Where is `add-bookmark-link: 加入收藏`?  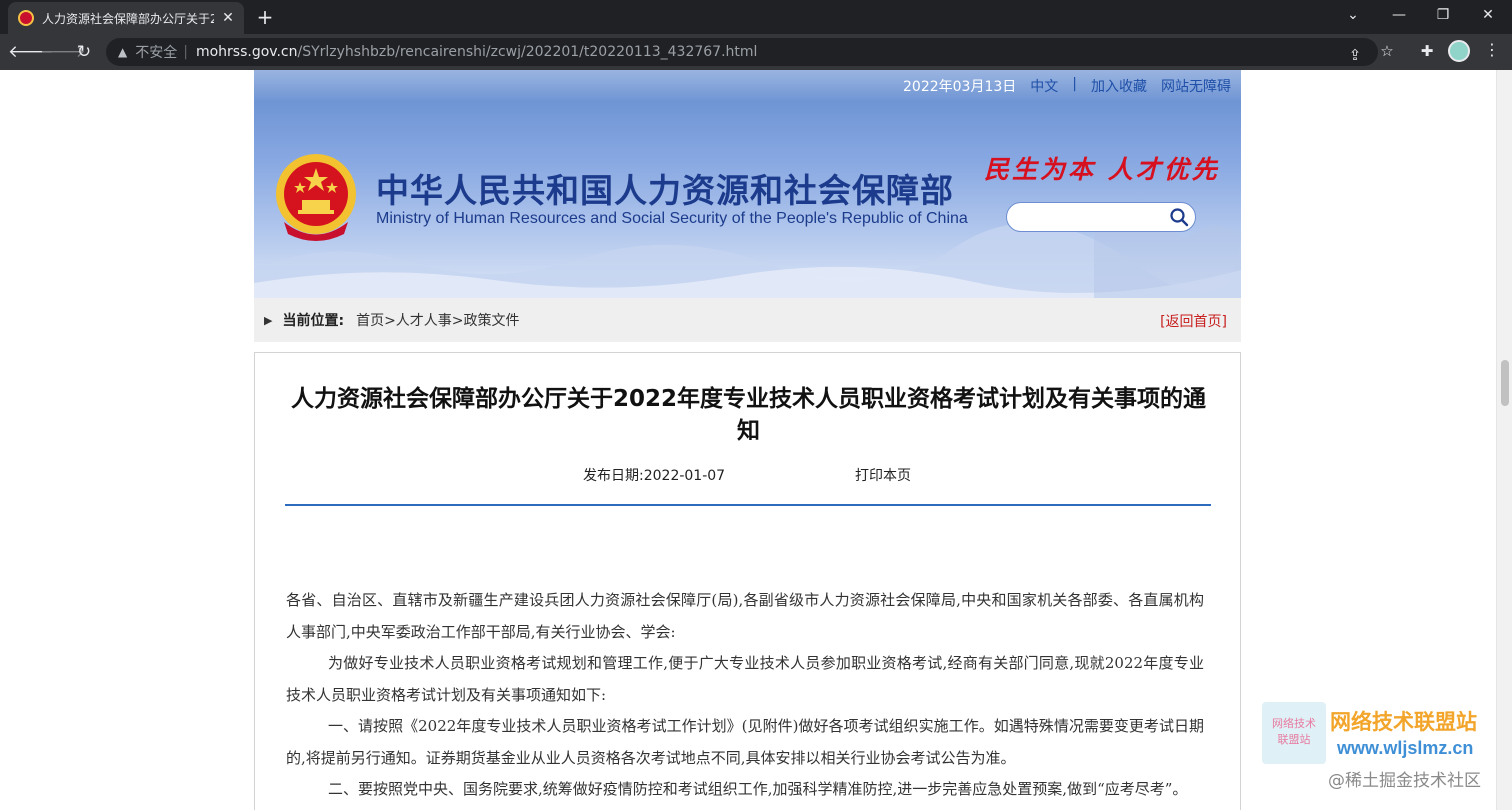 add-bookmark-link: 加入收藏 is located at coordinates (1119, 86).